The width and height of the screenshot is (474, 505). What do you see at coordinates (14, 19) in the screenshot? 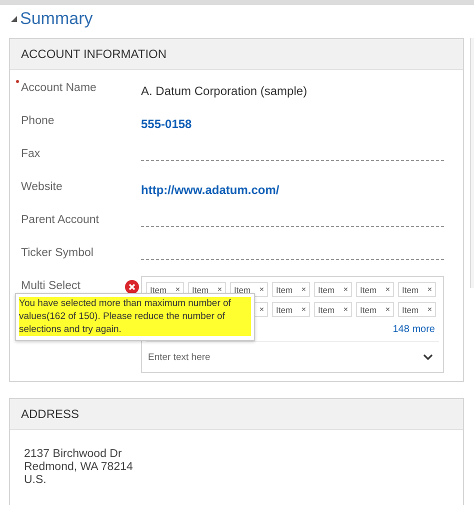
I see `collapse-triangle-icon` at bounding box center [14, 19].